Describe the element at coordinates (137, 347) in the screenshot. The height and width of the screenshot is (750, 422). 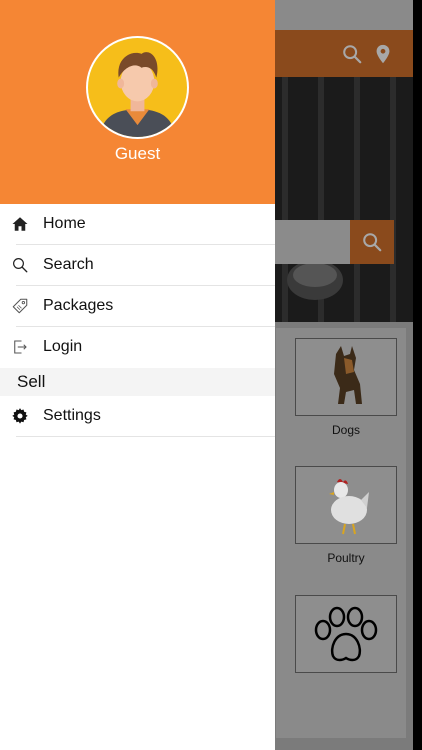
I see `menu-item-login: Login` at that location.